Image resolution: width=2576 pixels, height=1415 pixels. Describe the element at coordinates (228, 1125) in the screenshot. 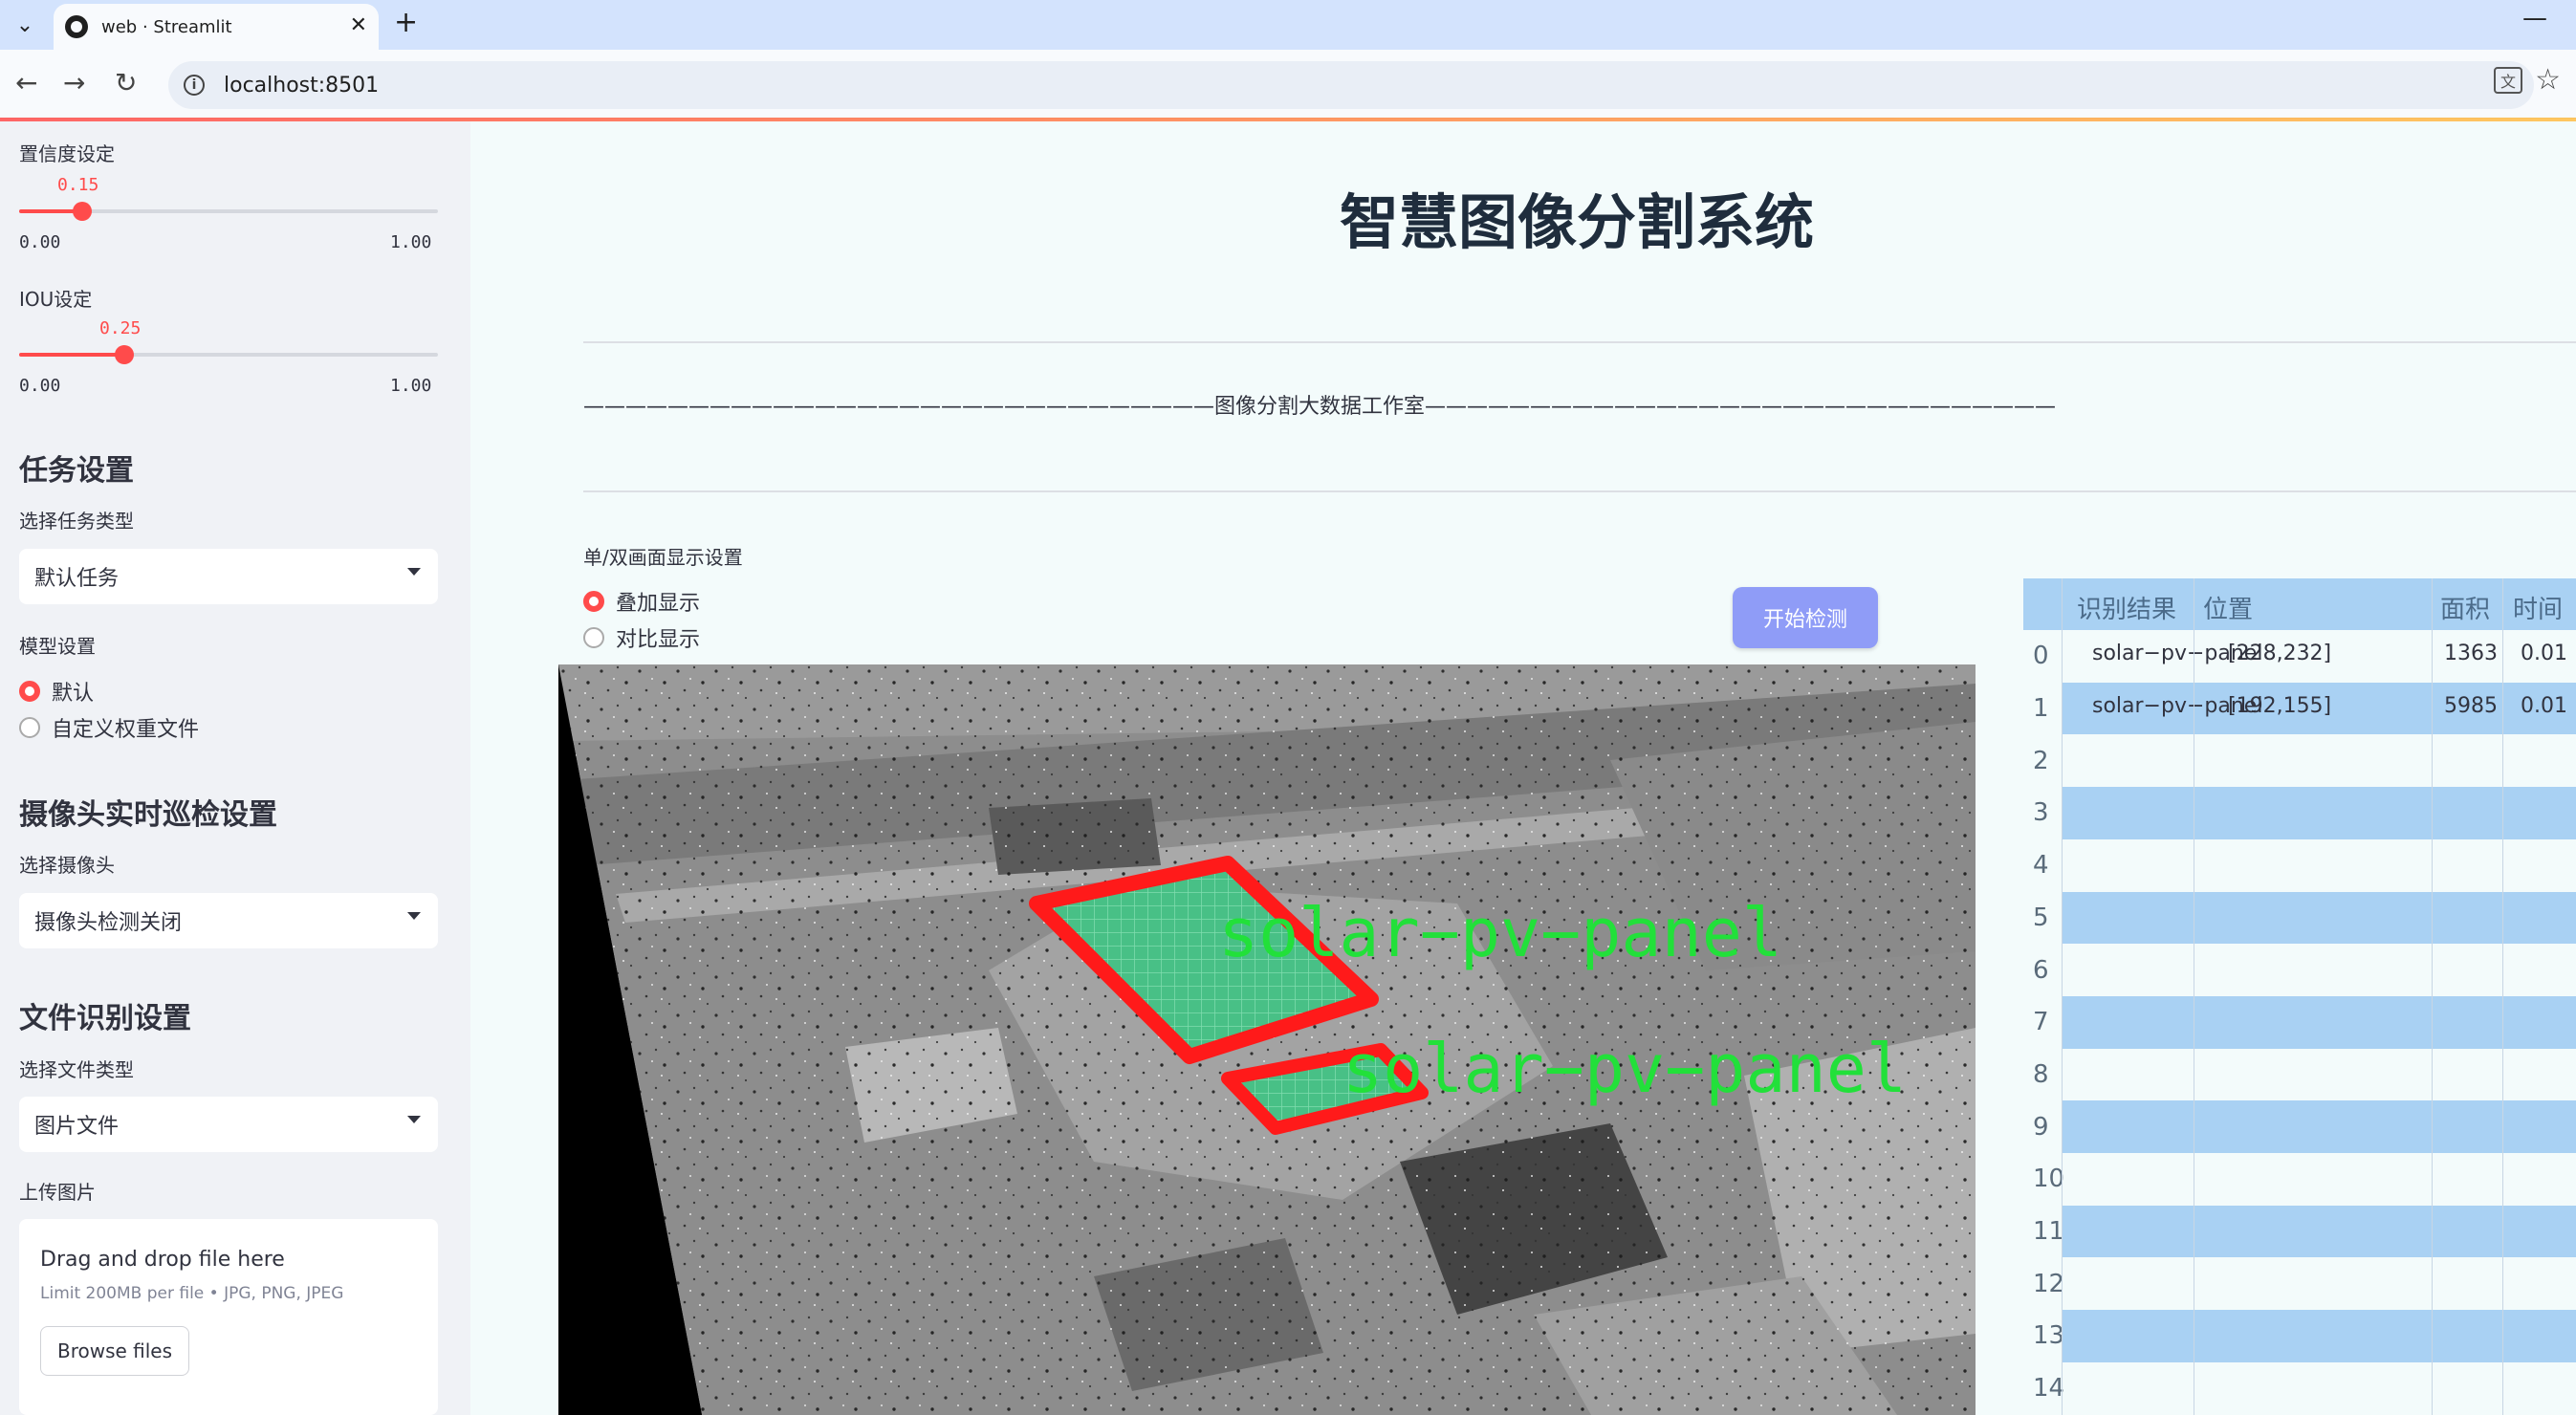

I see `file-type-select: 图片文件` at that location.